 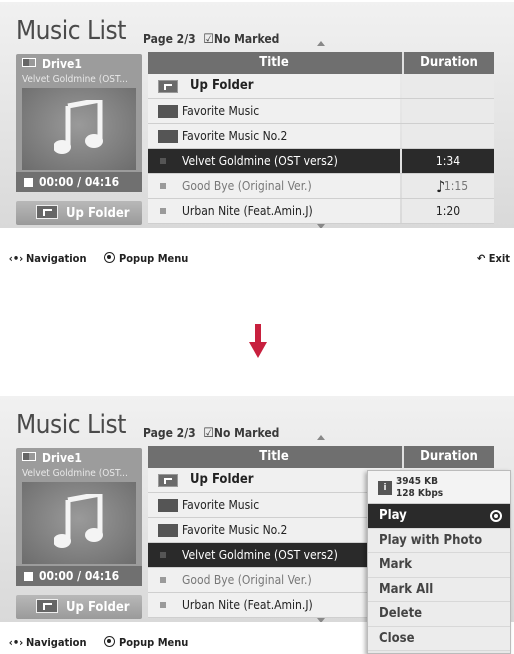 I want to click on navigation-hint: Navigation, so click(x=56, y=258).